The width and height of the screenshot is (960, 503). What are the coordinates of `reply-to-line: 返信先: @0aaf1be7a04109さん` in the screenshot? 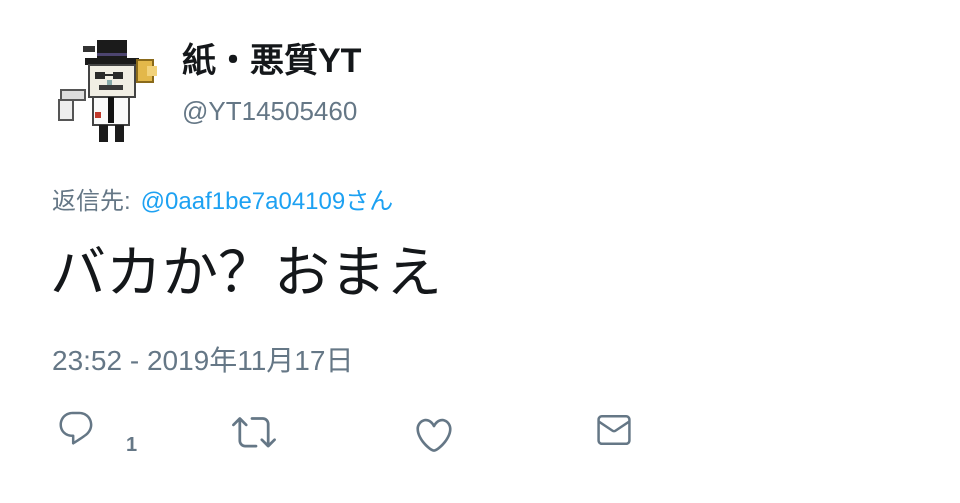 It's located at (222, 202).